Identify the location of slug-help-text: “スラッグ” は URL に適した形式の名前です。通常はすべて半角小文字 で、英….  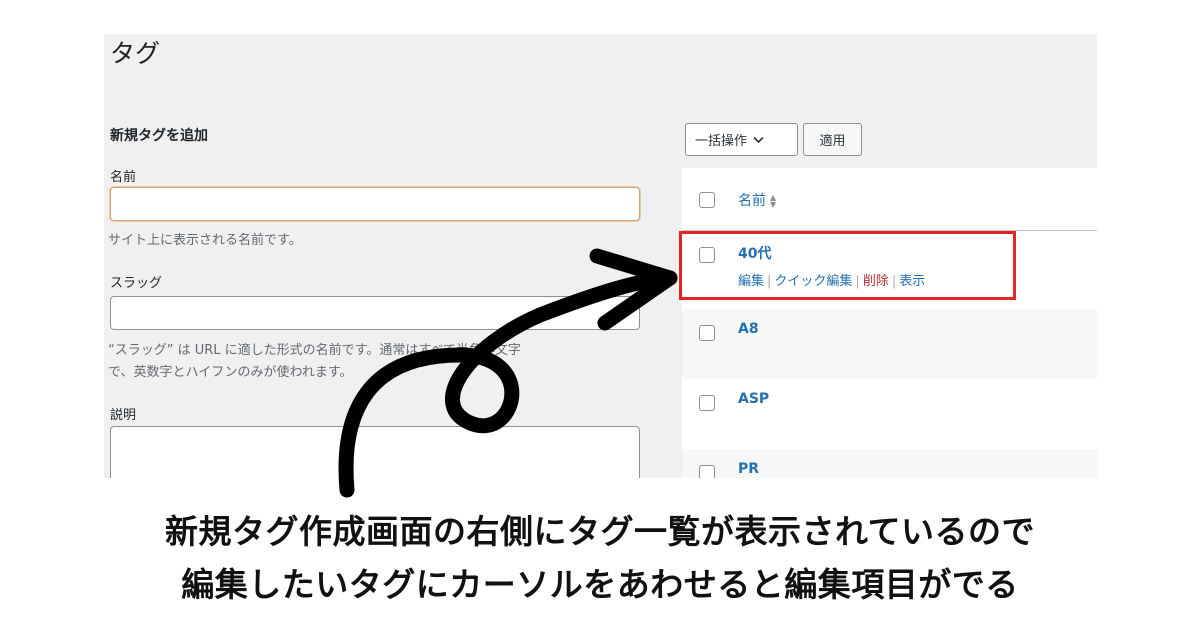
(378, 362).